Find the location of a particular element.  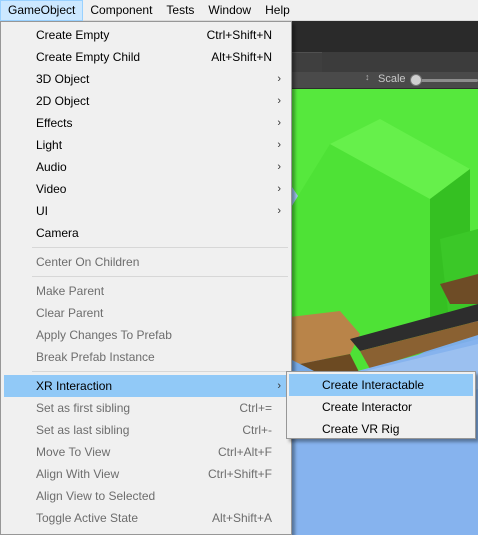

menu-item-create-empty-child: Create Empty Child Alt+Shift+N is located at coordinates (146, 57).